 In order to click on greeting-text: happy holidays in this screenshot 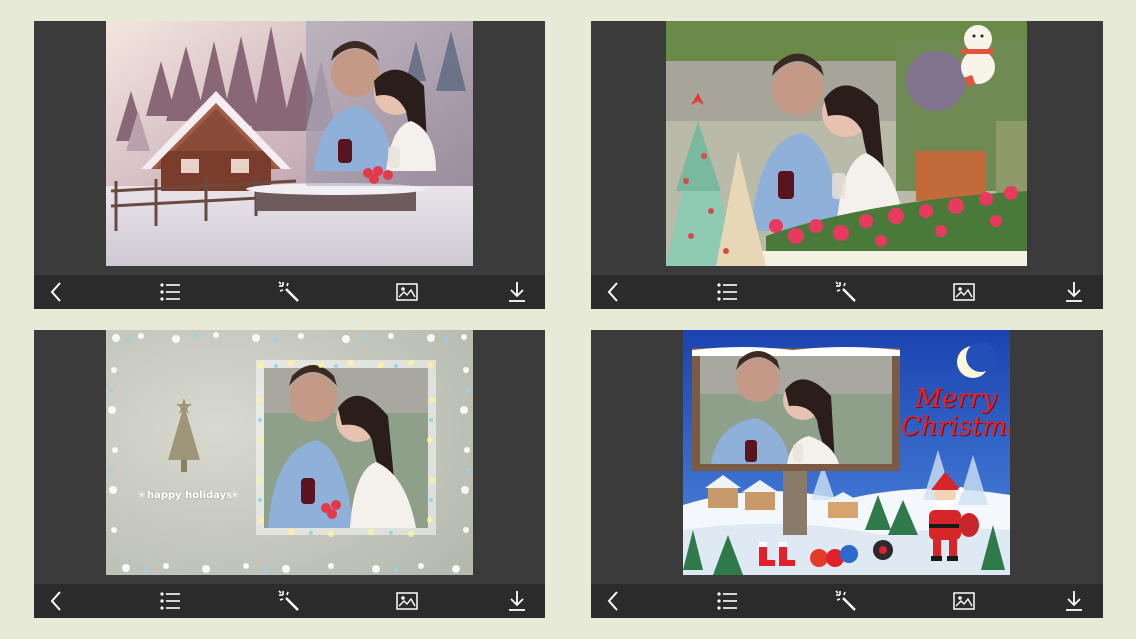, I will do `click(190, 495)`.